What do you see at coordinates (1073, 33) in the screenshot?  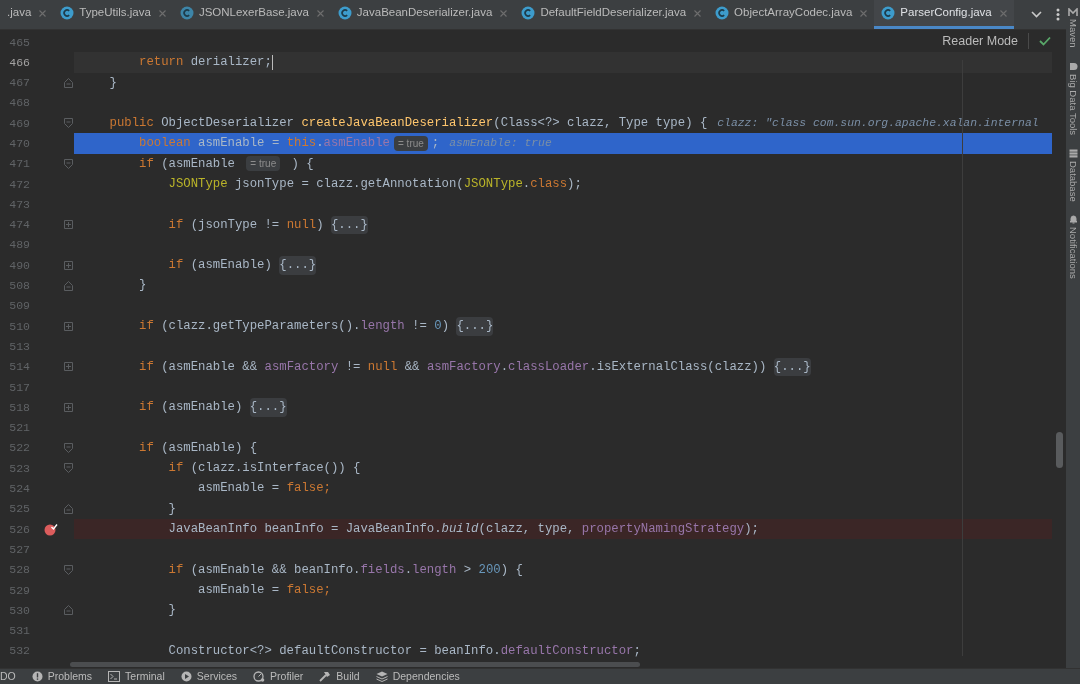 I see `tool-window-tab: Maven` at bounding box center [1073, 33].